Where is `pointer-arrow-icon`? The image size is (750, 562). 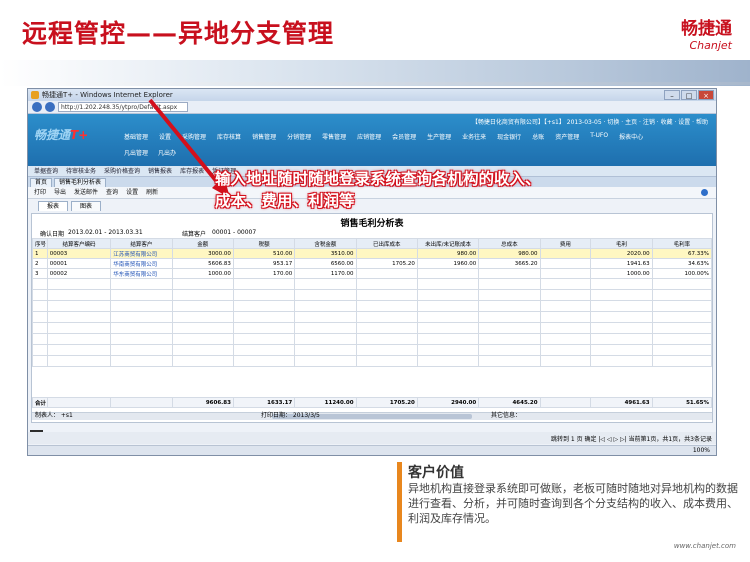
pointer-arrow-icon is located at coordinates (189, 148).